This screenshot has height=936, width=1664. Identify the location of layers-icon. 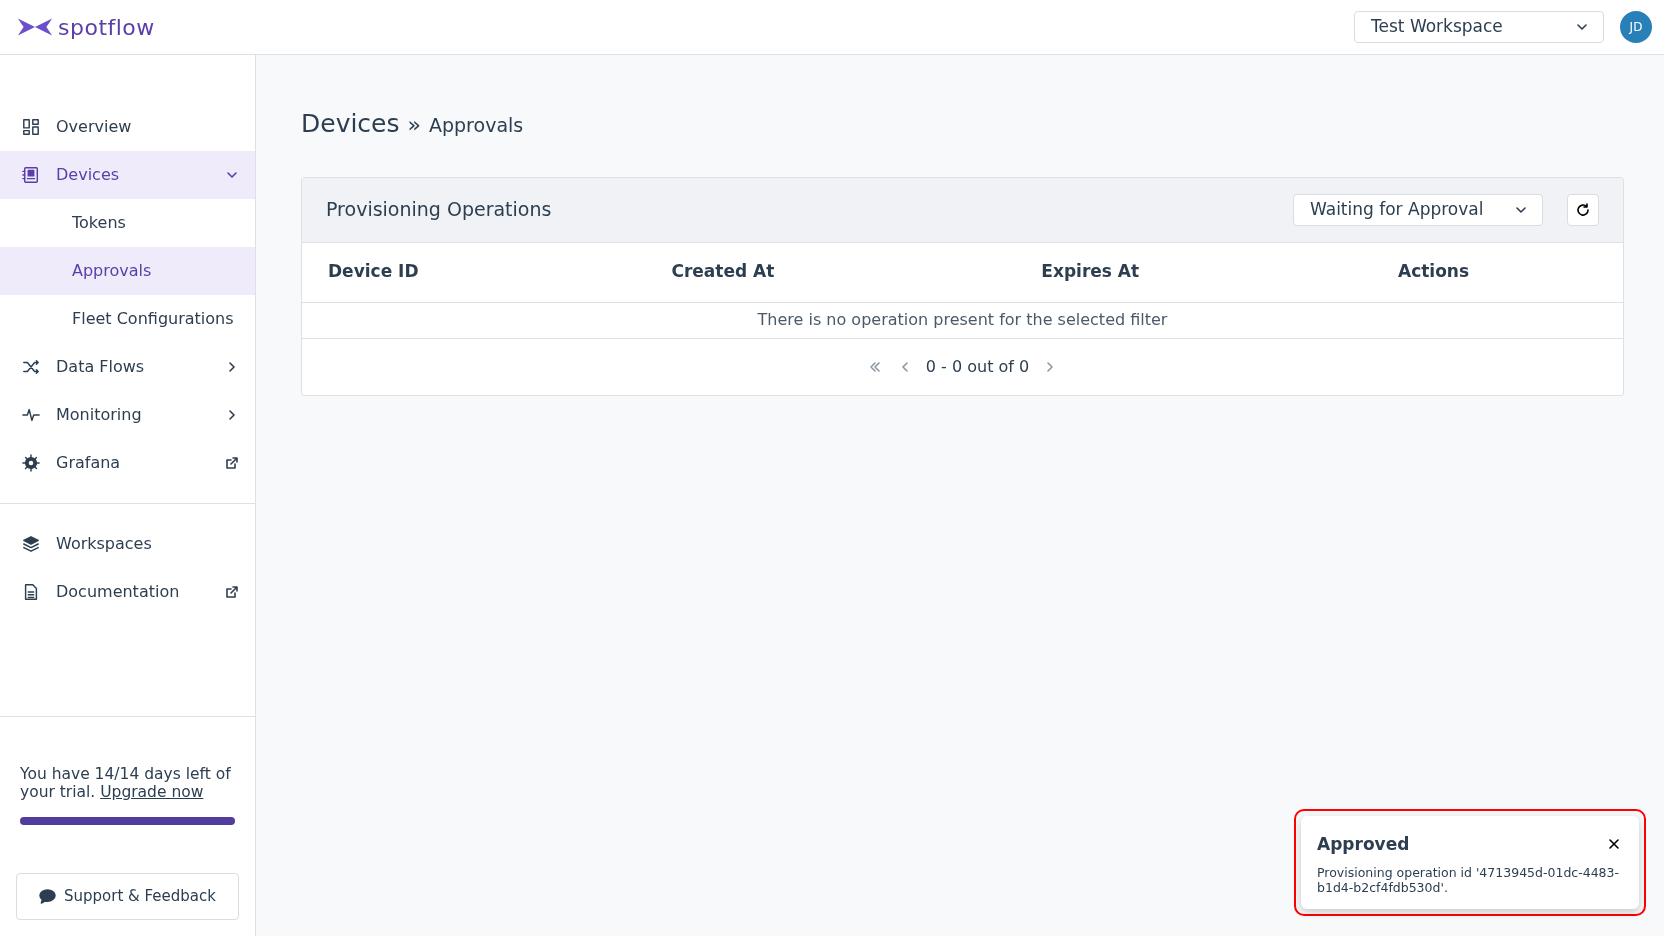
(31, 544).